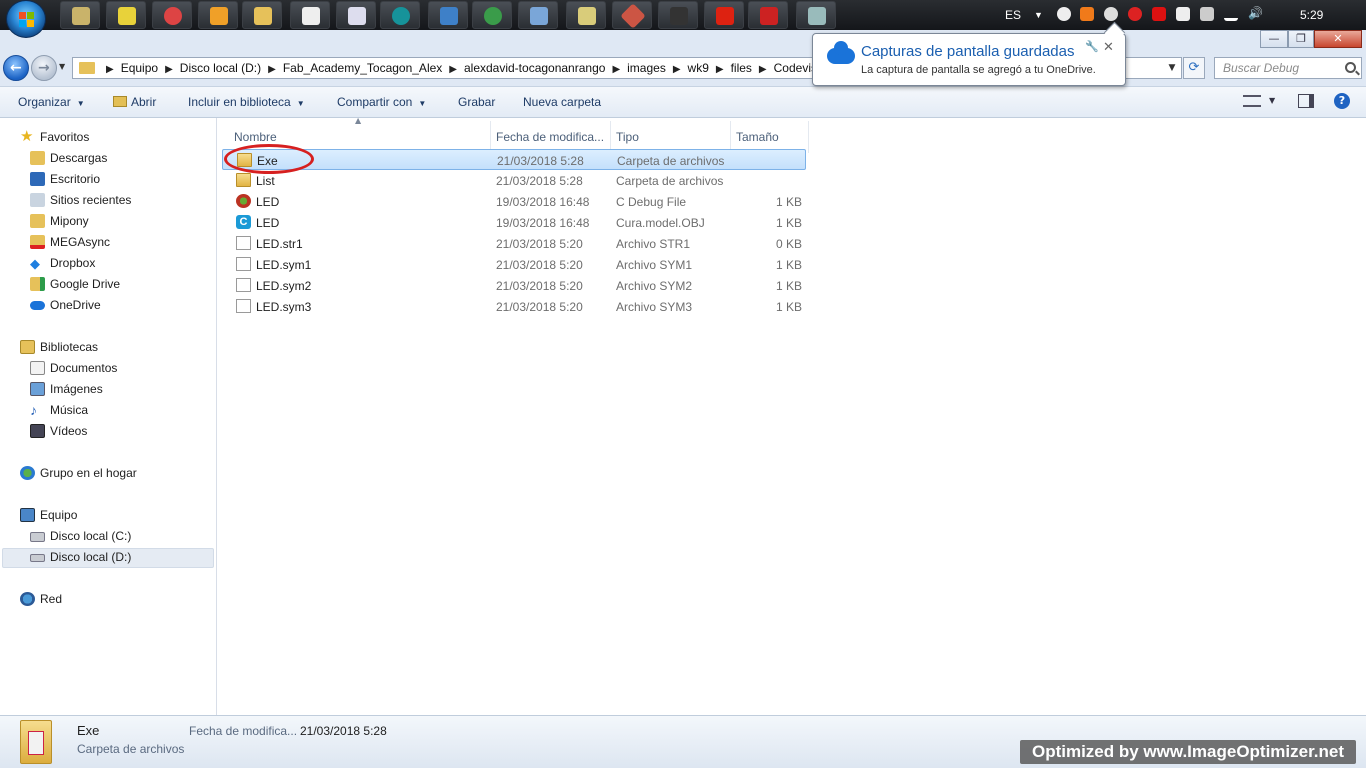 This screenshot has height=768, width=1366. Describe the element at coordinates (1092, 46) in the screenshot. I see `settings-wrench-icon: 🔧` at that location.